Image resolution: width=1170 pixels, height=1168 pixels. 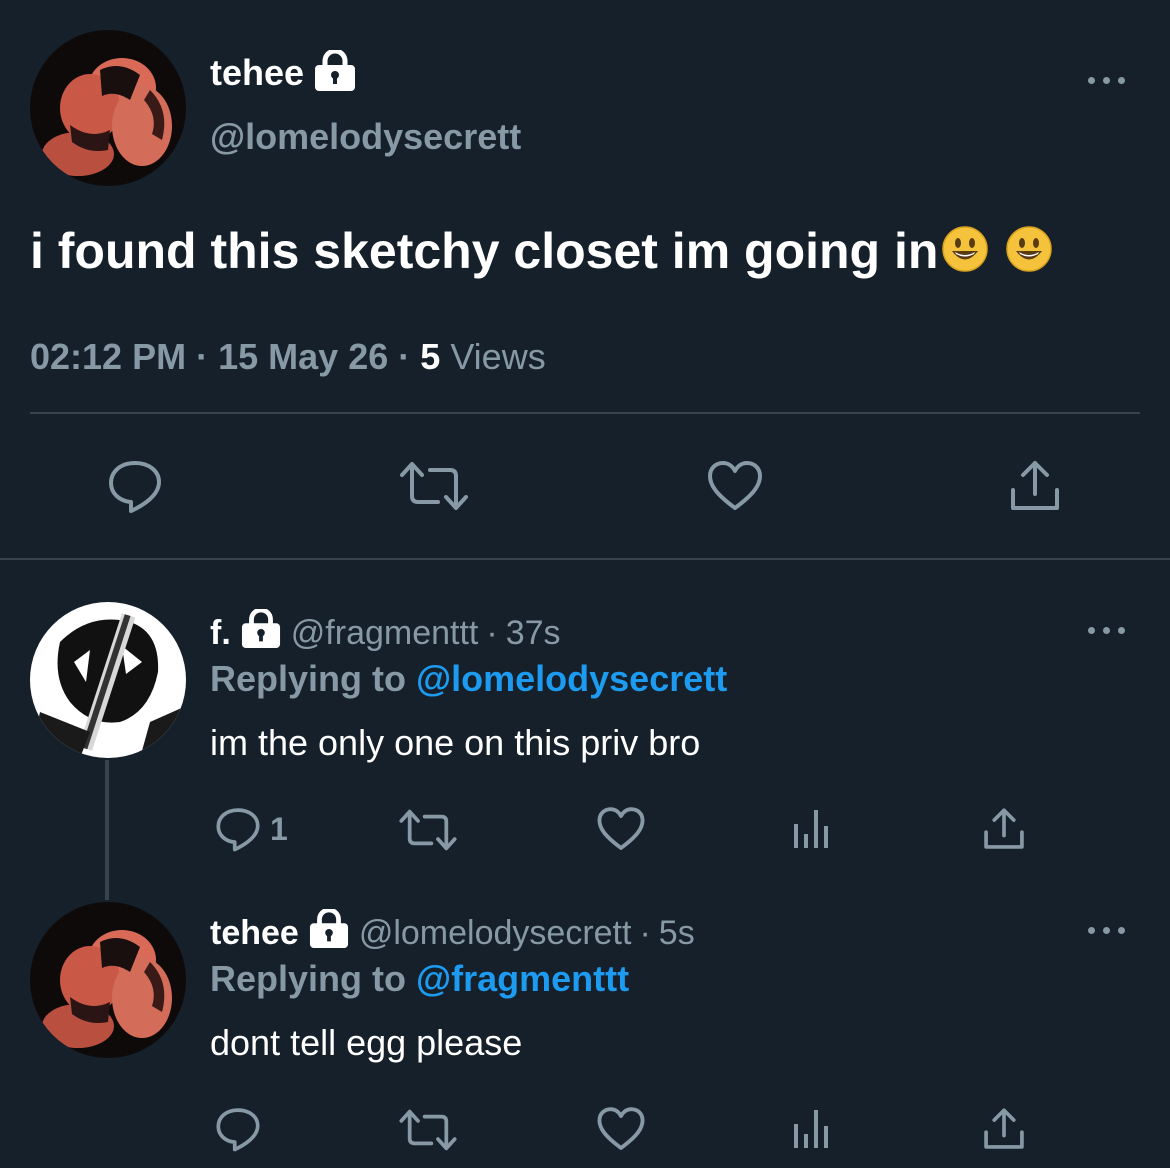 I want to click on reply2-share-button, so click(x=1004, y=1129).